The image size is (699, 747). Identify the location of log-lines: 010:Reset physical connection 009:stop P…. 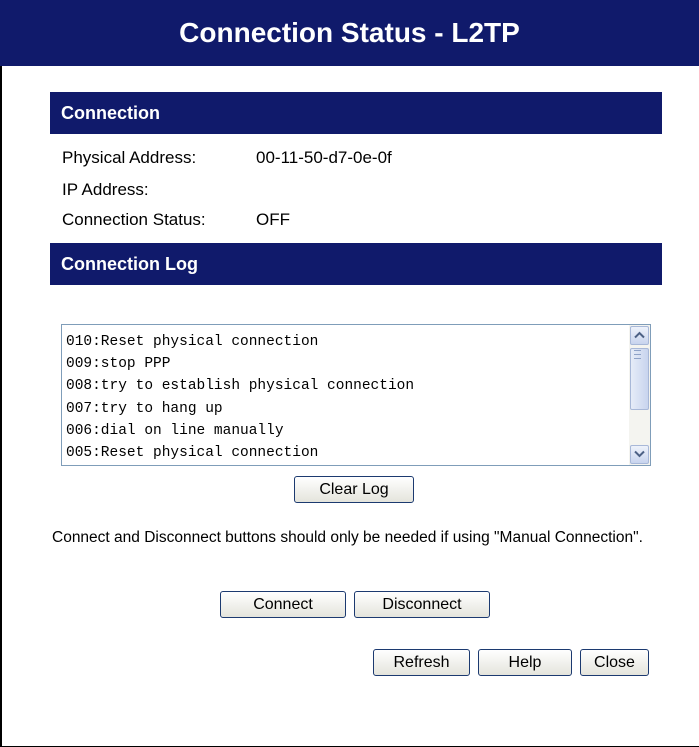
(240, 397).